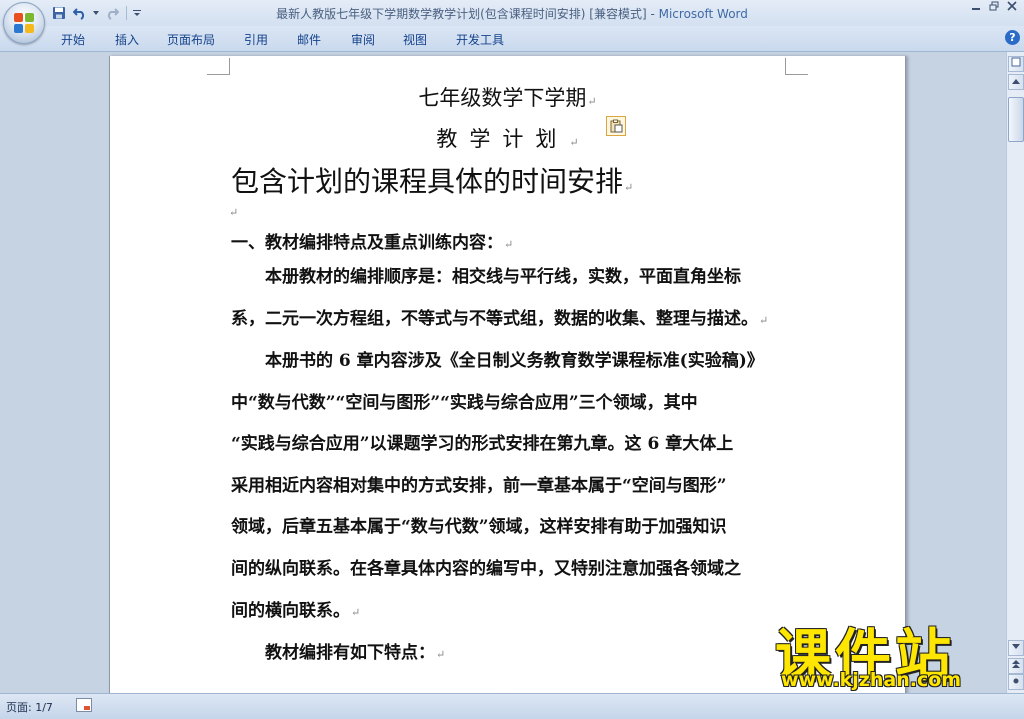 The height and width of the screenshot is (719, 1024). I want to click on window-controls, so click(994, 8).